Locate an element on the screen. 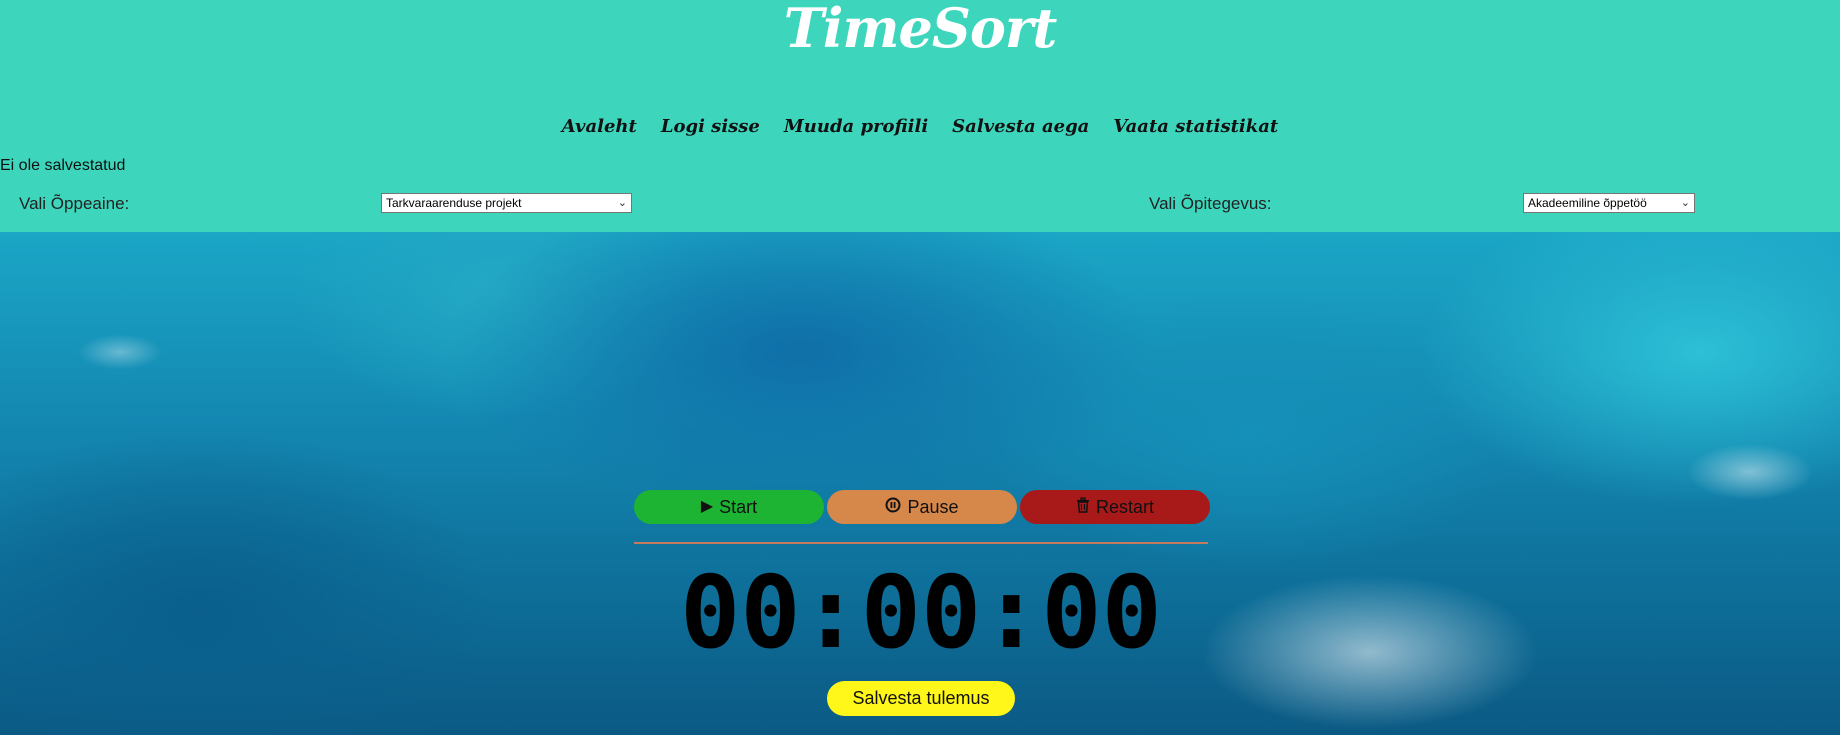 Image resolution: width=1840 pixels, height=735 pixels. timer-display: 00:00:00 is located at coordinates (921, 612).